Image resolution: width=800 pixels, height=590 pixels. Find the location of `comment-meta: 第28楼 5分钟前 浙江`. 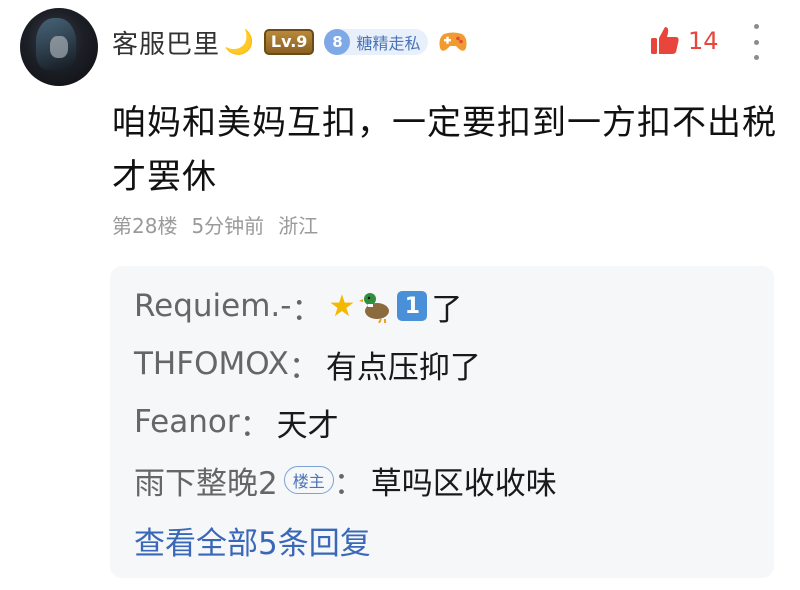

comment-meta: 第28楼 5分钟前 浙江 is located at coordinates (215, 224).